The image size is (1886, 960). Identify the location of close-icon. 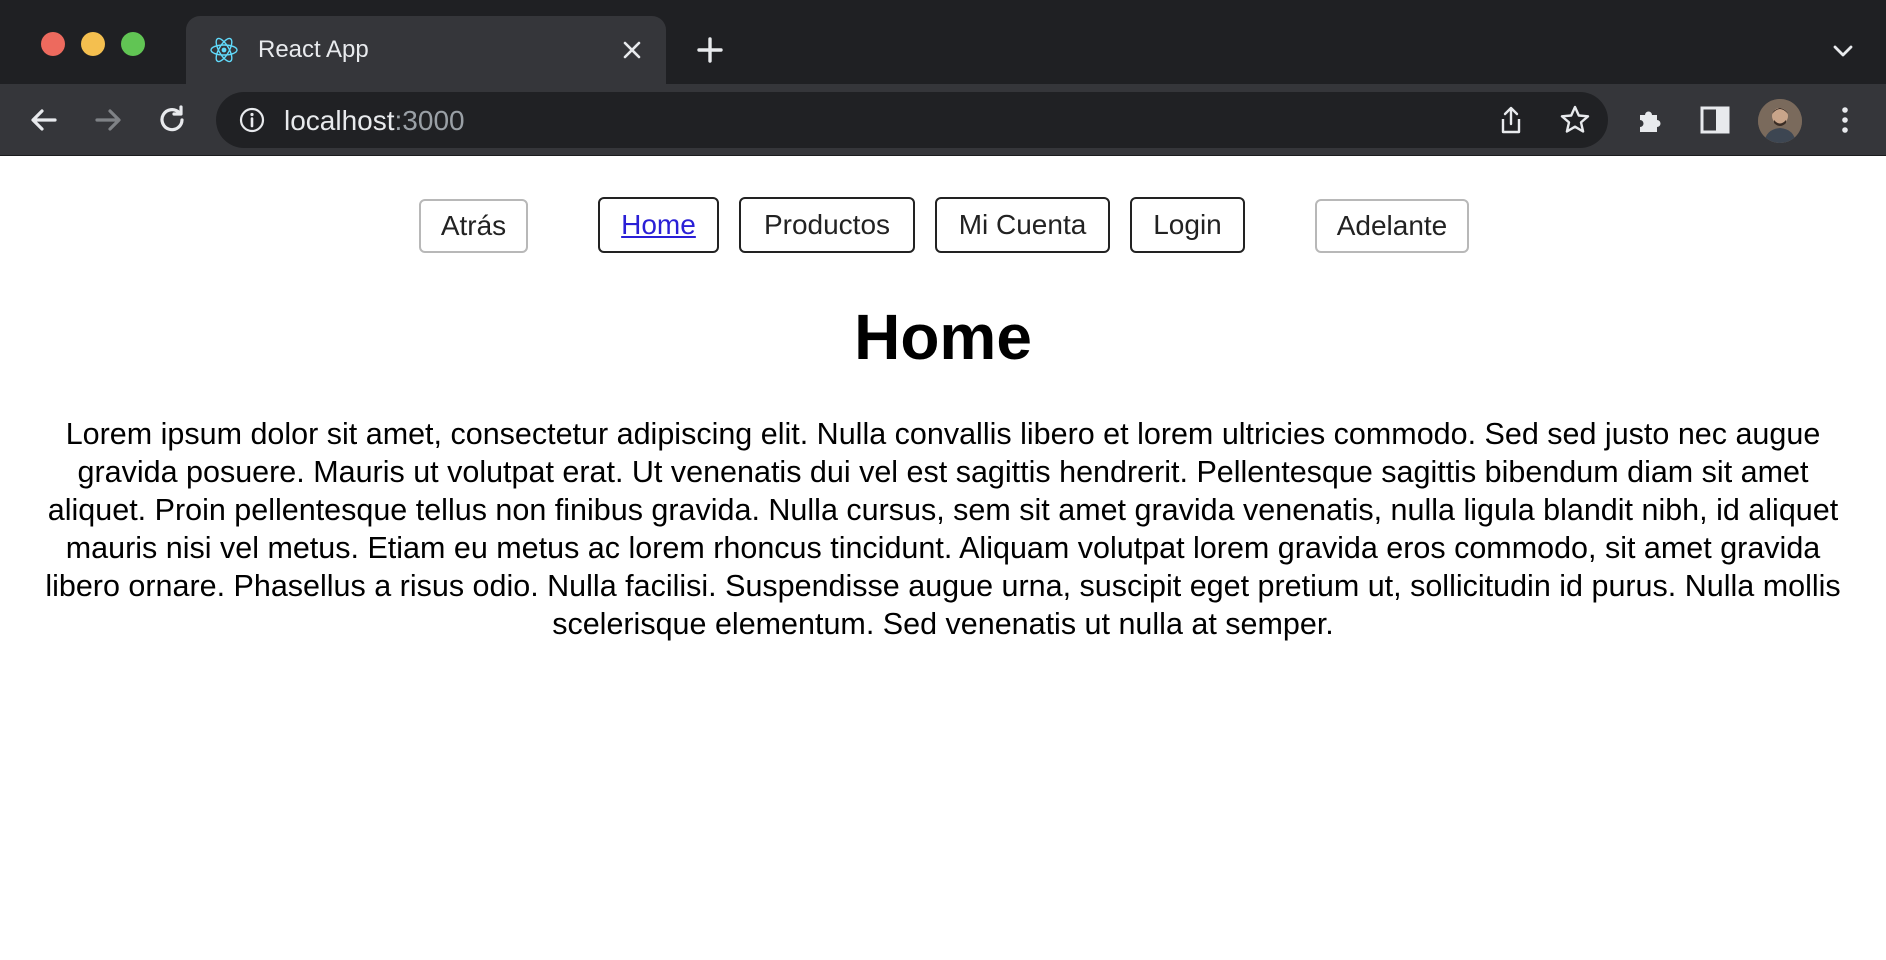
(632, 50).